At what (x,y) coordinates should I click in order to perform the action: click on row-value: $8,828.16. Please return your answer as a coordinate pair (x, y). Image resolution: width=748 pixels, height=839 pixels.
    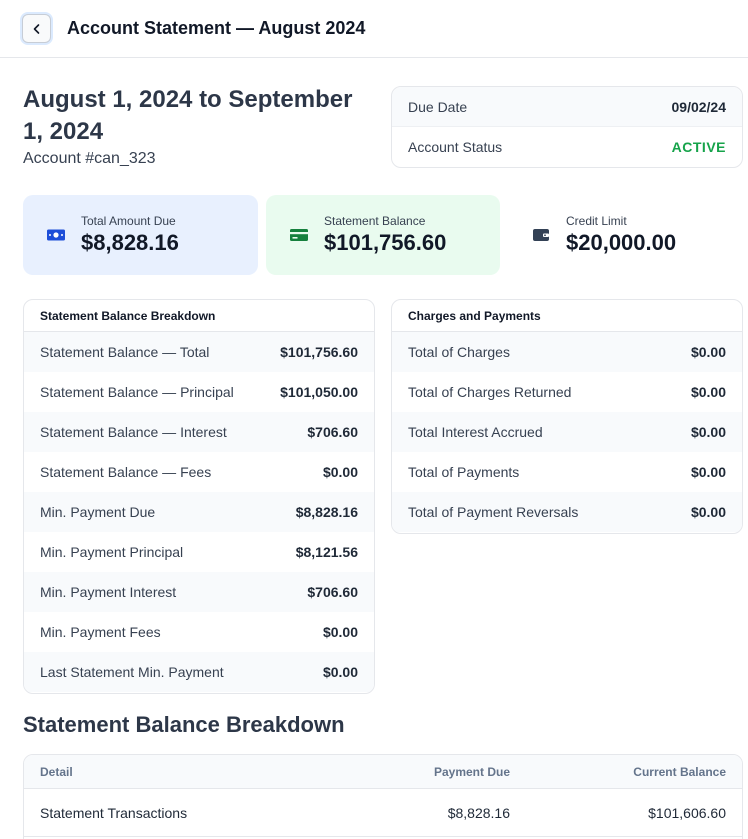
    Looking at the image, I should click on (326, 512).